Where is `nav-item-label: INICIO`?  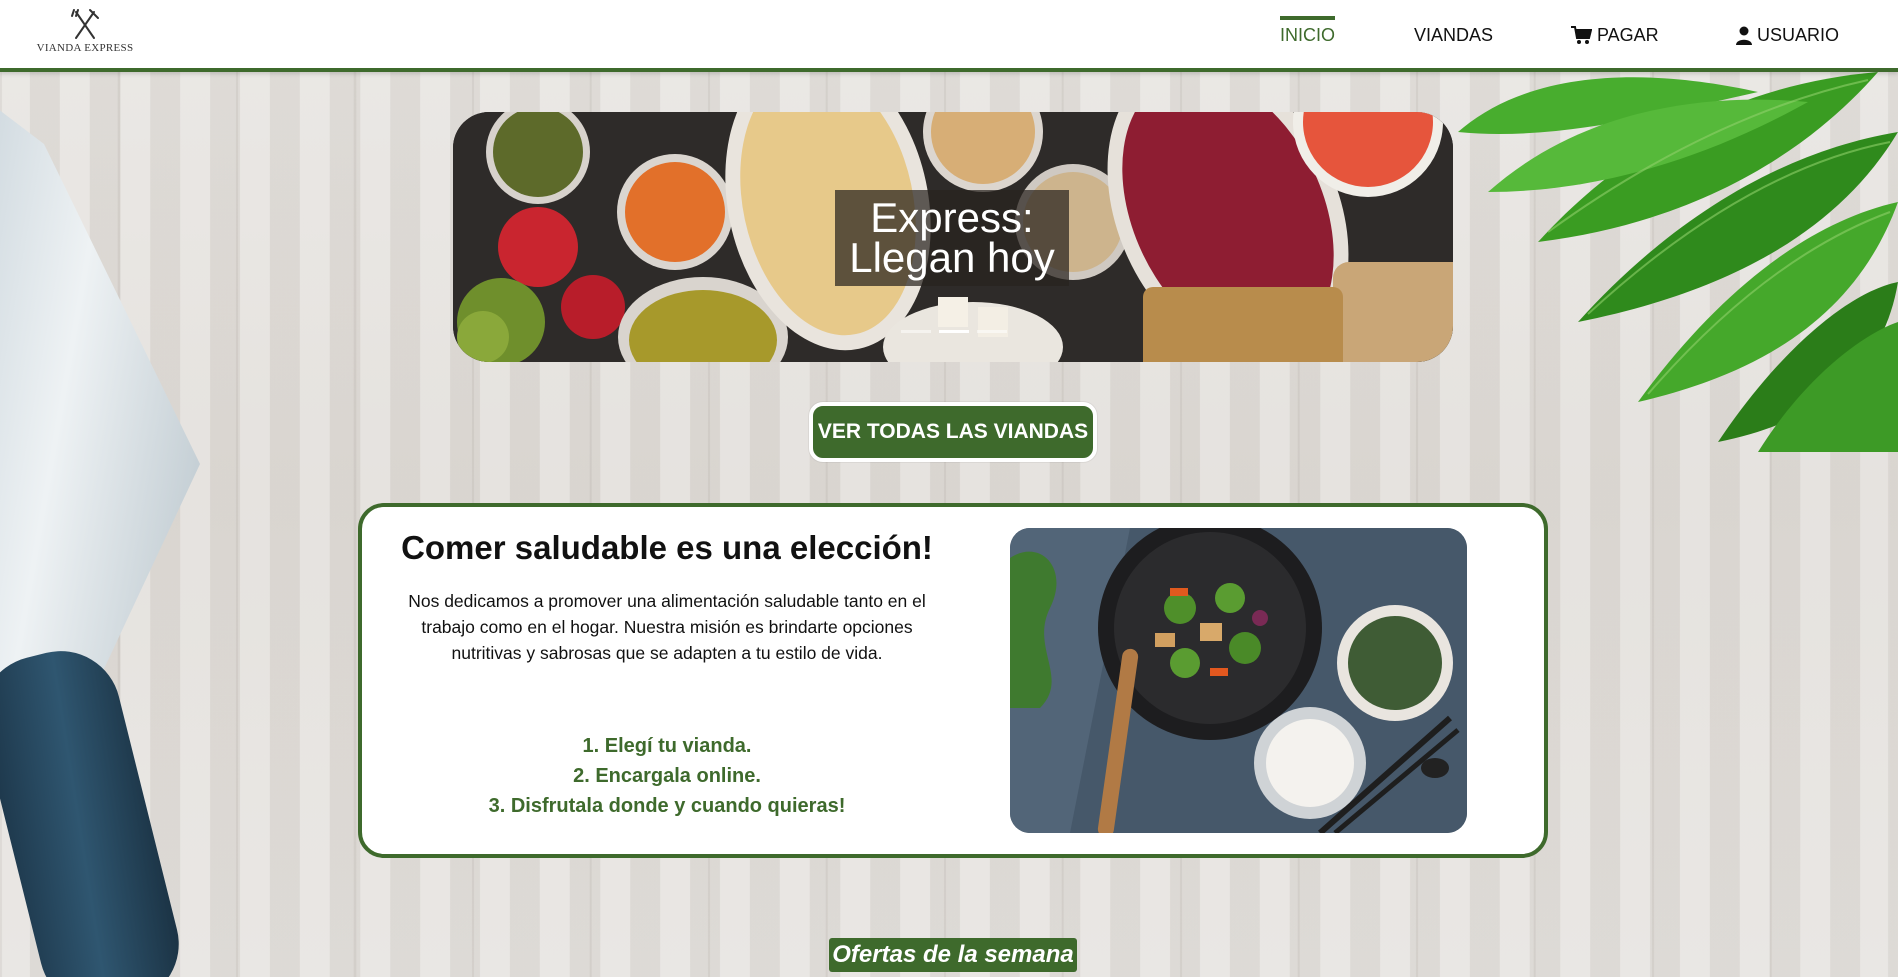 nav-item-label: INICIO is located at coordinates (1308, 34).